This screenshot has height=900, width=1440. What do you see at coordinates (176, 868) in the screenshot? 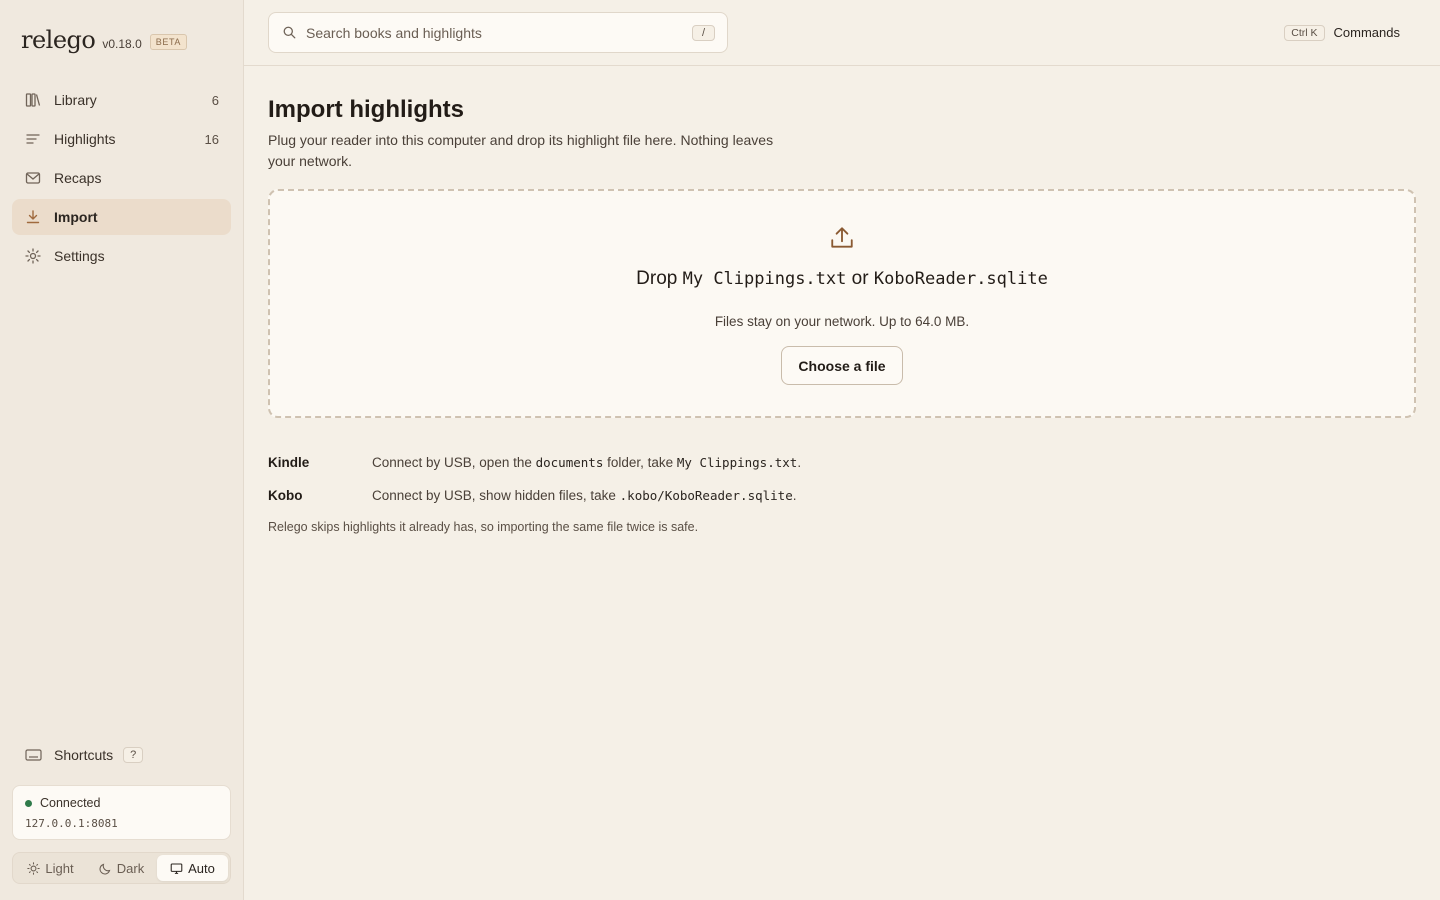
I see `monitor-icon` at bounding box center [176, 868].